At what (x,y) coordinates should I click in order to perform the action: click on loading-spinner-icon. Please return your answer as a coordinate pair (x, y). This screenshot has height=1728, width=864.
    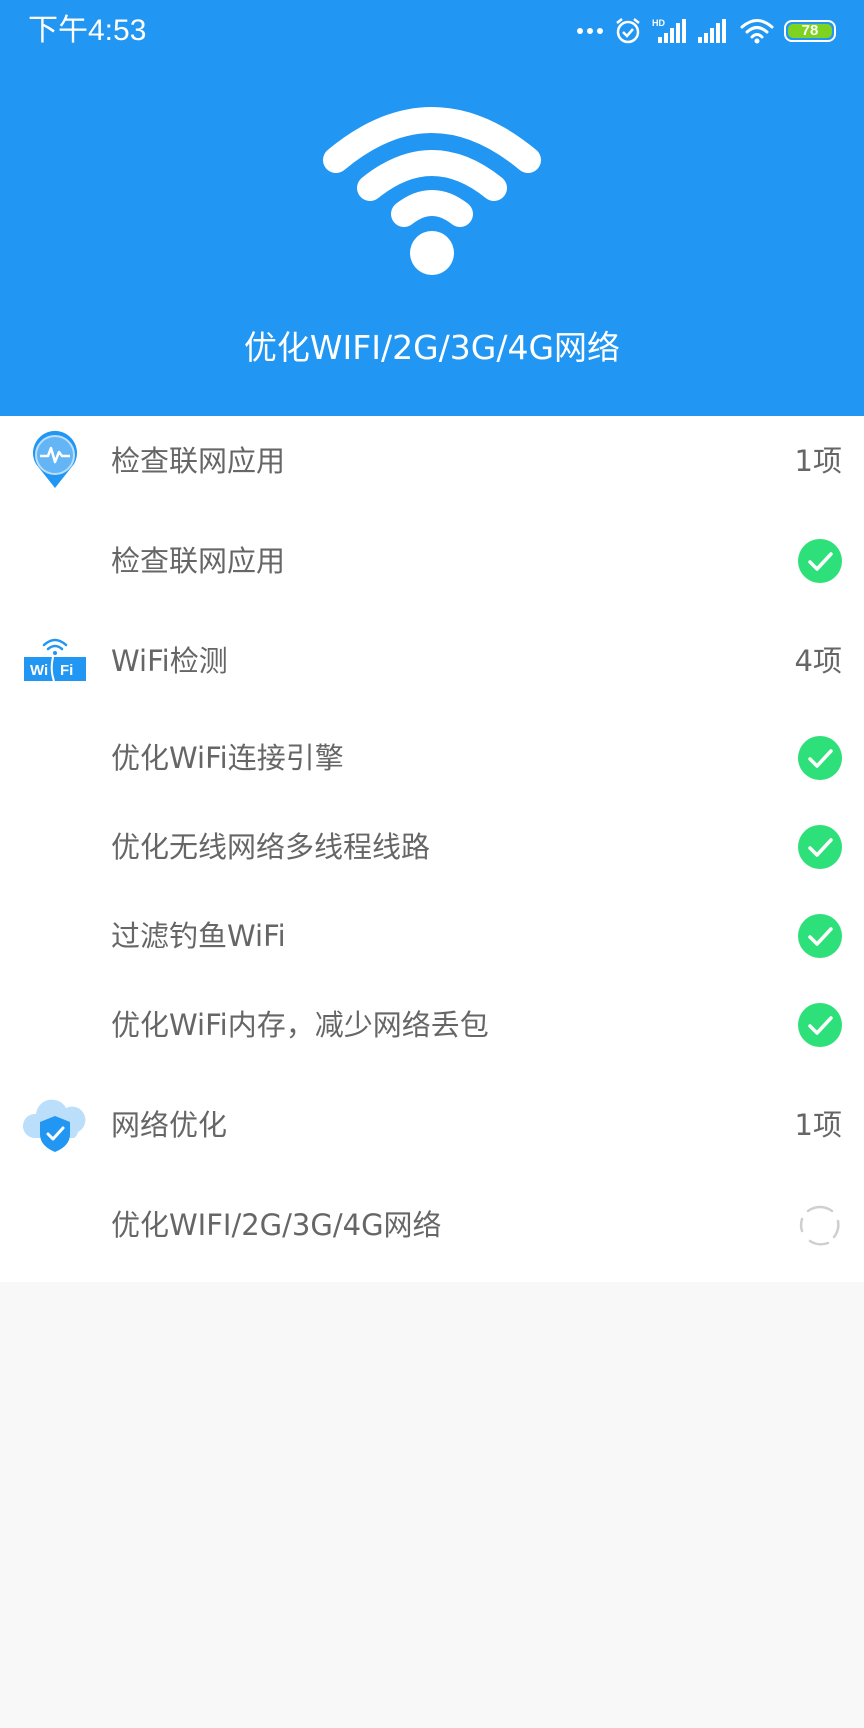
    Looking at the image, I should click on (819, 1225).